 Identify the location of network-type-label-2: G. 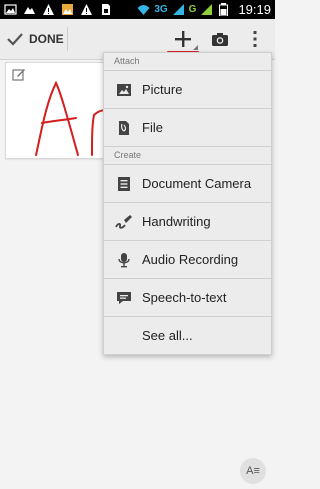
(192, 9).